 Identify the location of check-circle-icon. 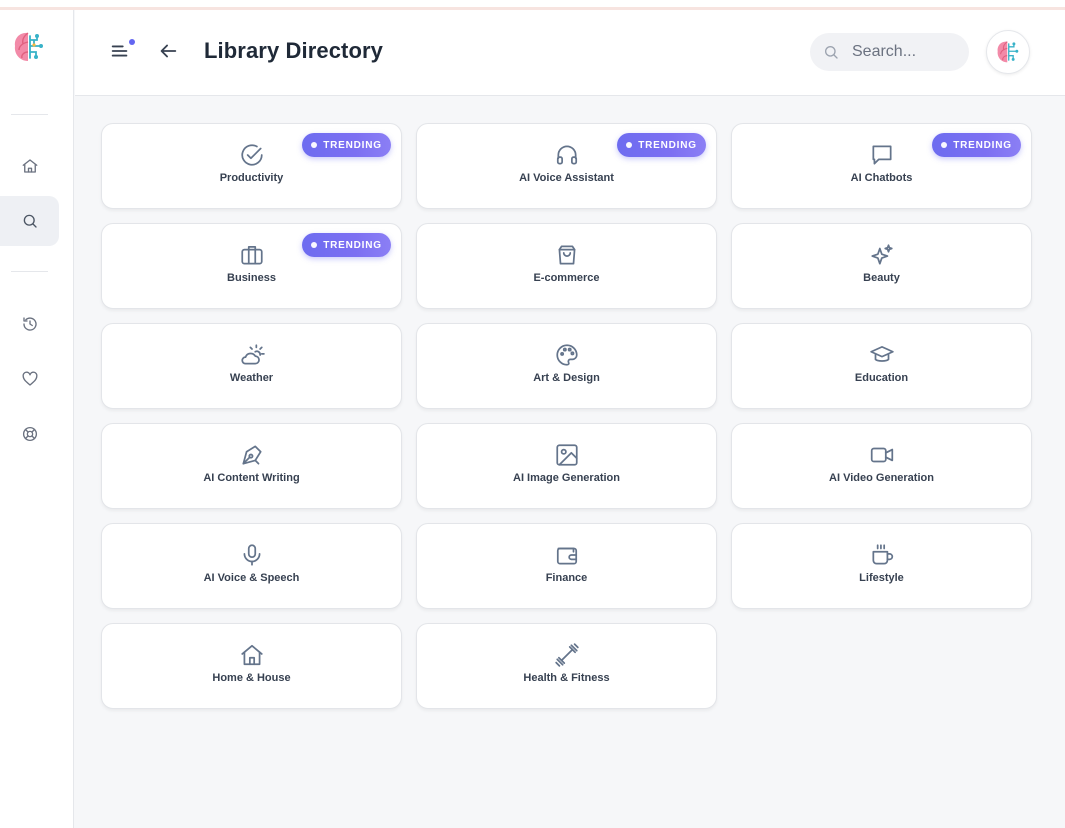
(252, 155).